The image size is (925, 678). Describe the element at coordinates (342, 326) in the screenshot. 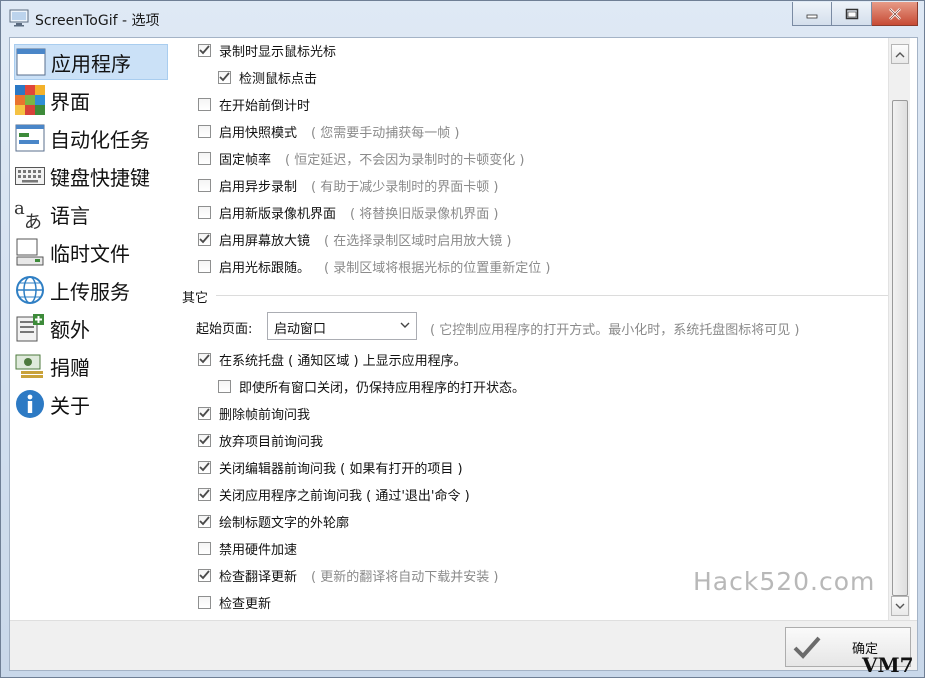

I see `start-page-select: 启动窗口` at that location.